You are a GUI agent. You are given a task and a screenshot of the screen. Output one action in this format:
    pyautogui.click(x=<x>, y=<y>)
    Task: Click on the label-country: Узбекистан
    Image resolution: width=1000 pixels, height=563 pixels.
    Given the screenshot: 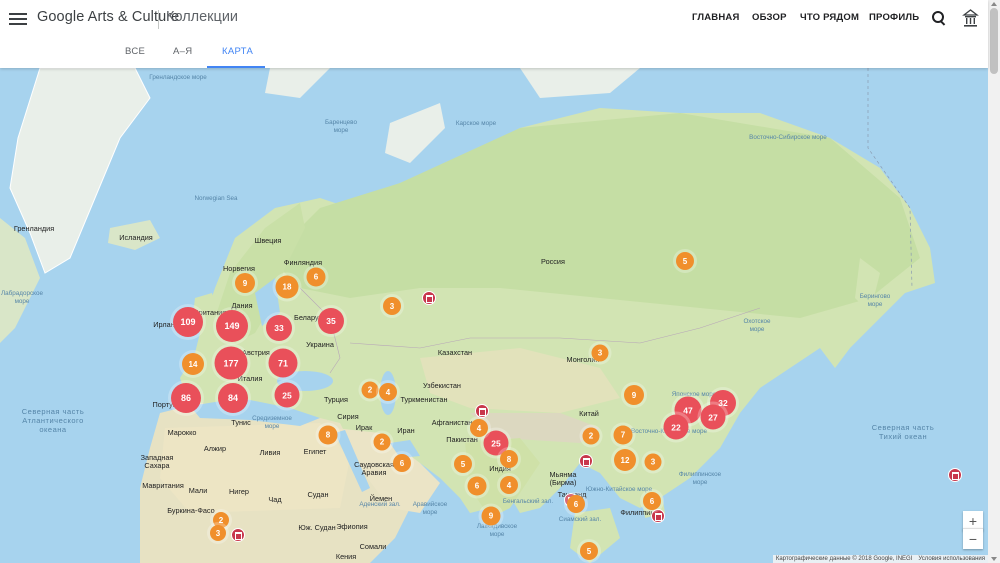 What is the action you would take?
    pyautogui.click(x=442, y=385)
    